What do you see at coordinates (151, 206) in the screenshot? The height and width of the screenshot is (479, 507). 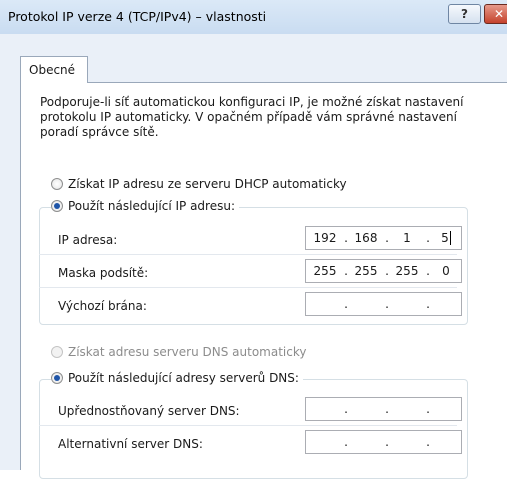 I see `ip-manual-label: Použít následující IP adresu:` at bounding box center [151, 206].